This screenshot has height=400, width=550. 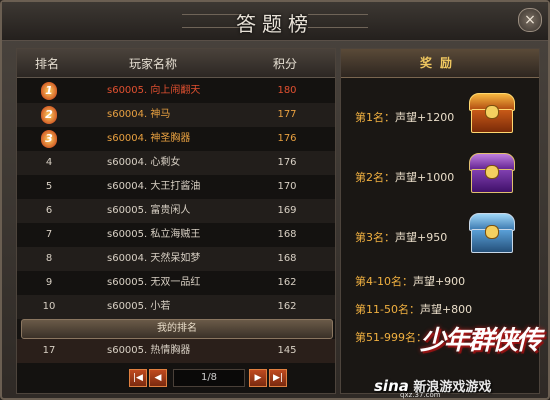 What do you see at coordinates (420, 395) in the screenshot?
I see `site-domain: qxz.37.com` at bounding box center [420, 395].